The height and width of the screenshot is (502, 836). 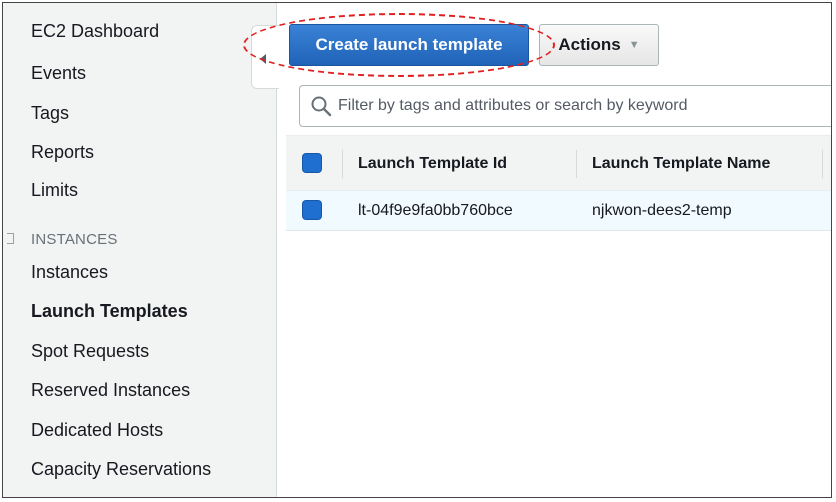 What do you see at coordinates (10, 238) in the screenshot?
I see `collapse-section-icon` at bounding box center [10, 238].